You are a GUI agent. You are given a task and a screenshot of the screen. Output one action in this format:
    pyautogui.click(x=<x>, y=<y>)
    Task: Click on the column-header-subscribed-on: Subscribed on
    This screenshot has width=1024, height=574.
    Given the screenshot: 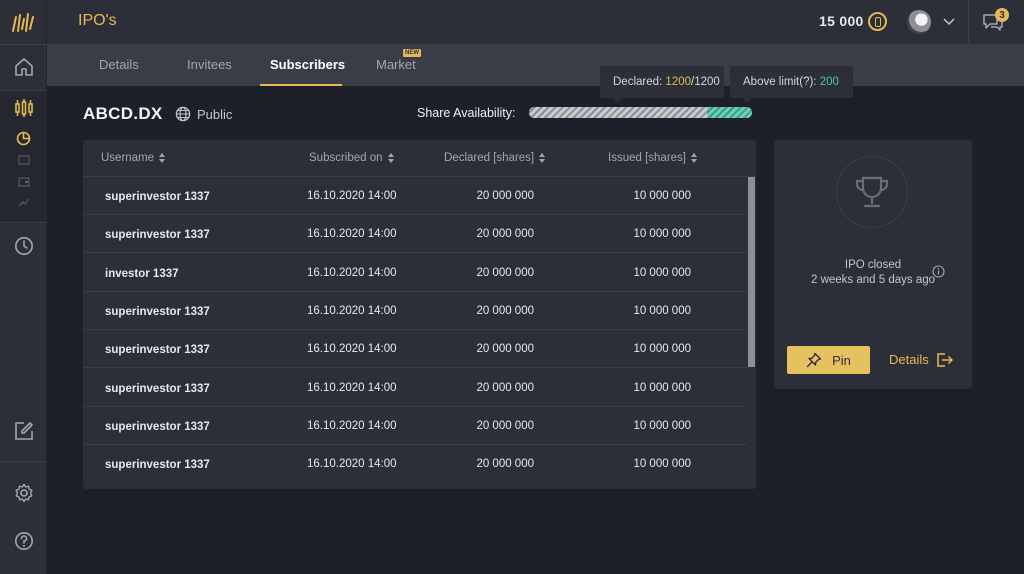 What is the action you would take?
    pyautogui.click(x=352, y=158)
    